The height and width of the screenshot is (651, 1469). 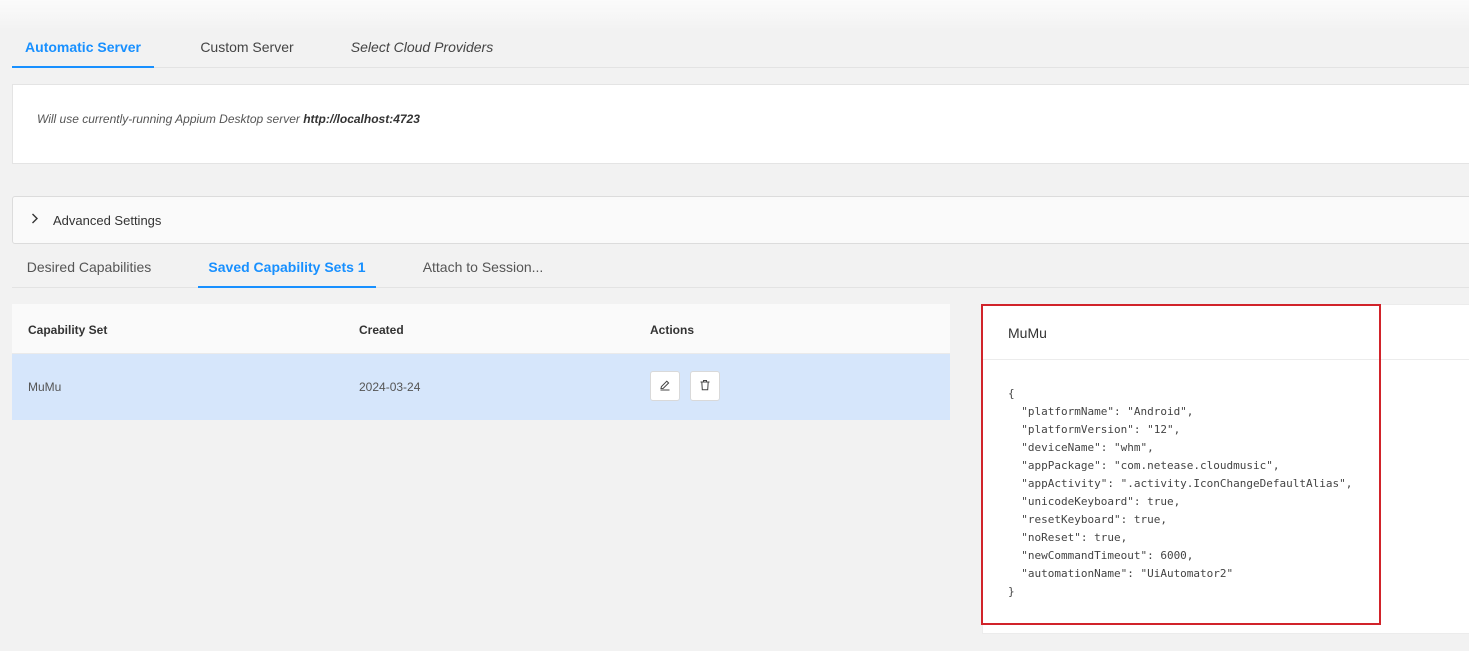 I want to click on detail-title: MuMu, so click(x=1226, y=332).